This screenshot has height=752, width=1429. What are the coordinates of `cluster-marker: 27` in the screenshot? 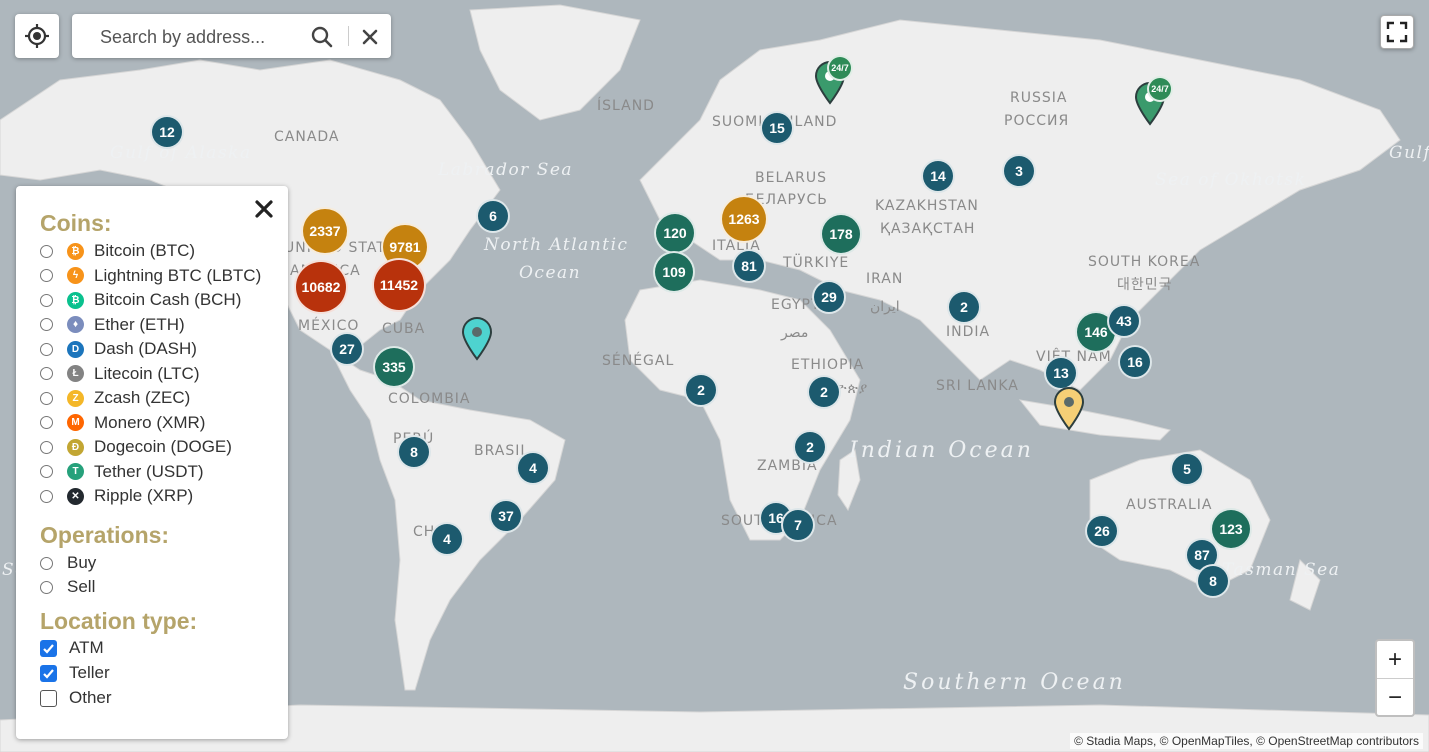 It's located at (347, 349).